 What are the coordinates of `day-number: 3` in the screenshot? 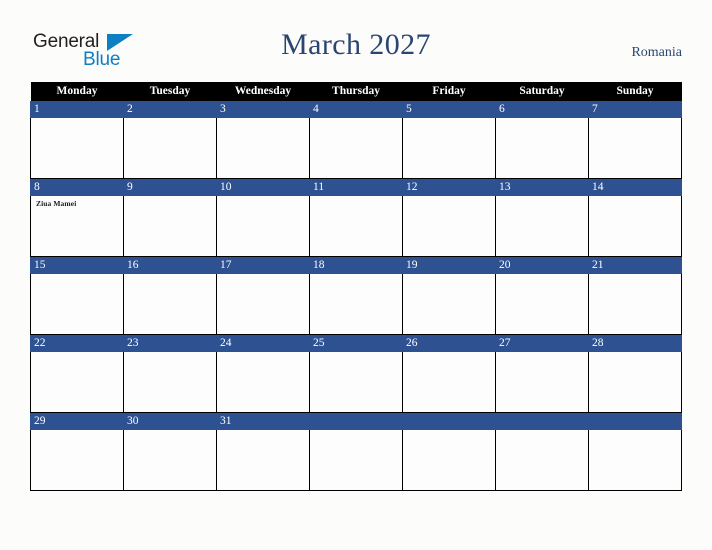 It's located at (263, 109).